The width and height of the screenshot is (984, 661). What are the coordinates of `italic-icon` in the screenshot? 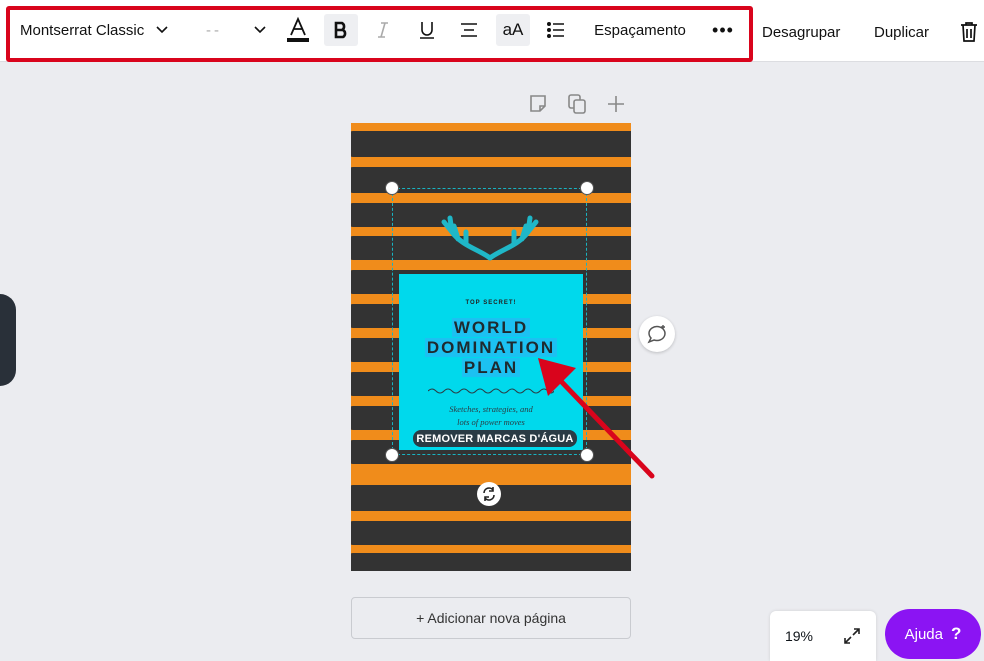 It's located at (383, 30).